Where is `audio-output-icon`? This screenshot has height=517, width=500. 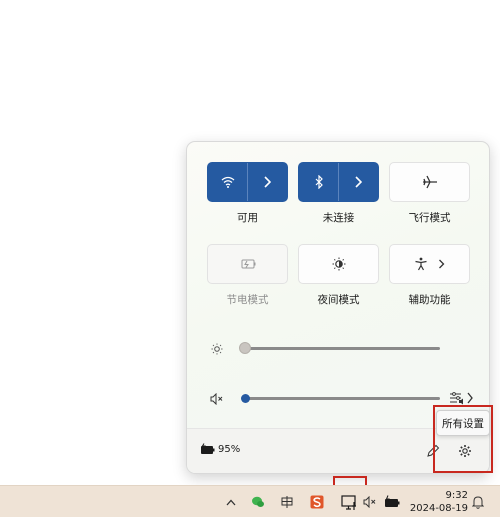 audio-output-icon is located at coordinates (461, 398).